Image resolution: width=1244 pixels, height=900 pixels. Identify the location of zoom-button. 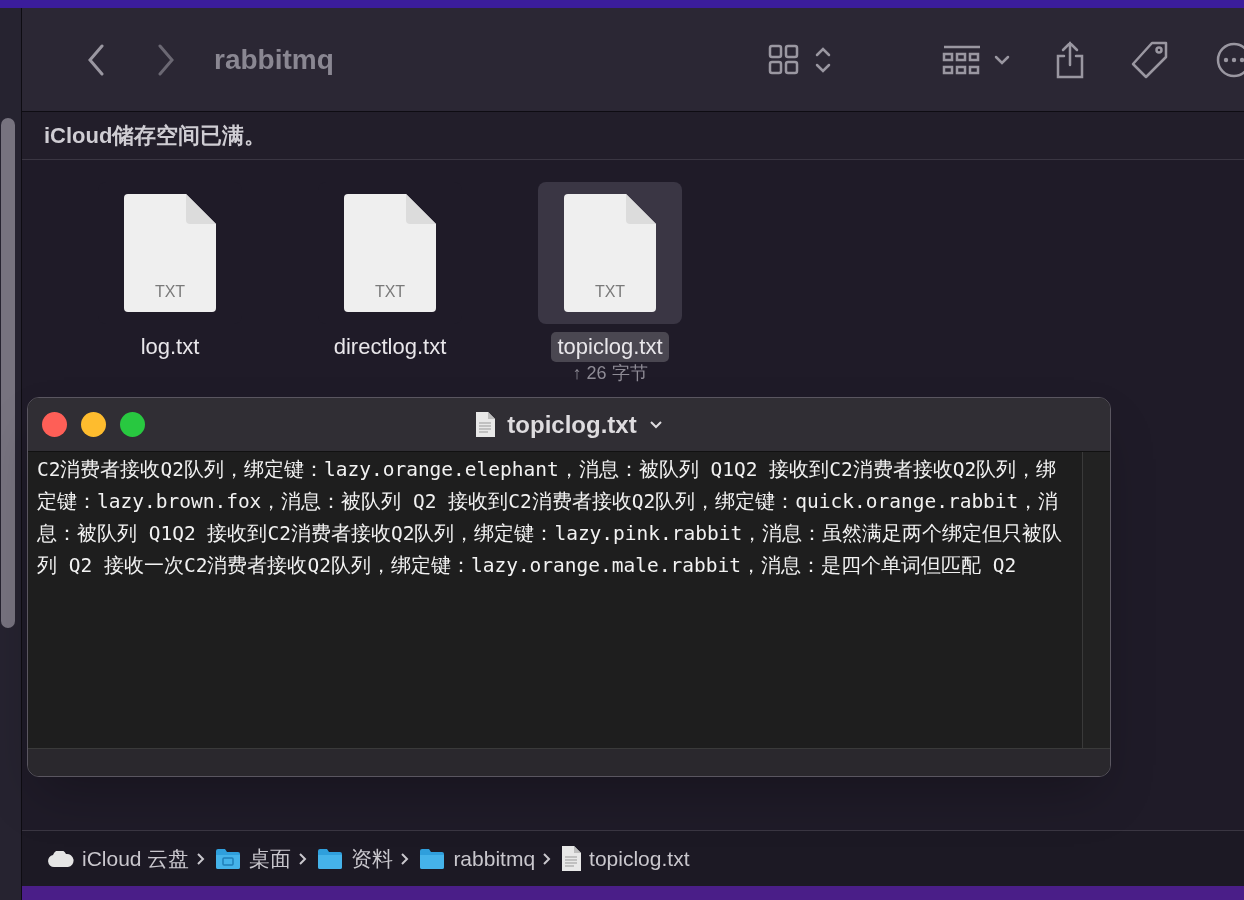
(132, 424).